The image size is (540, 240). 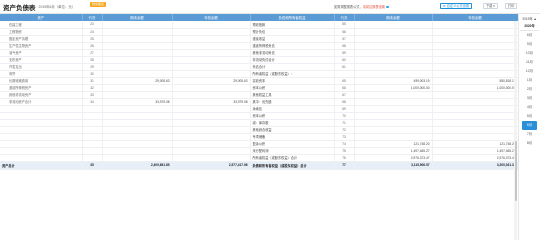 What do you see at coordinates (529, 18) in the screenshot?
I see `period-panel-header: 2019年 ▲` at bounding box center [529, 18].